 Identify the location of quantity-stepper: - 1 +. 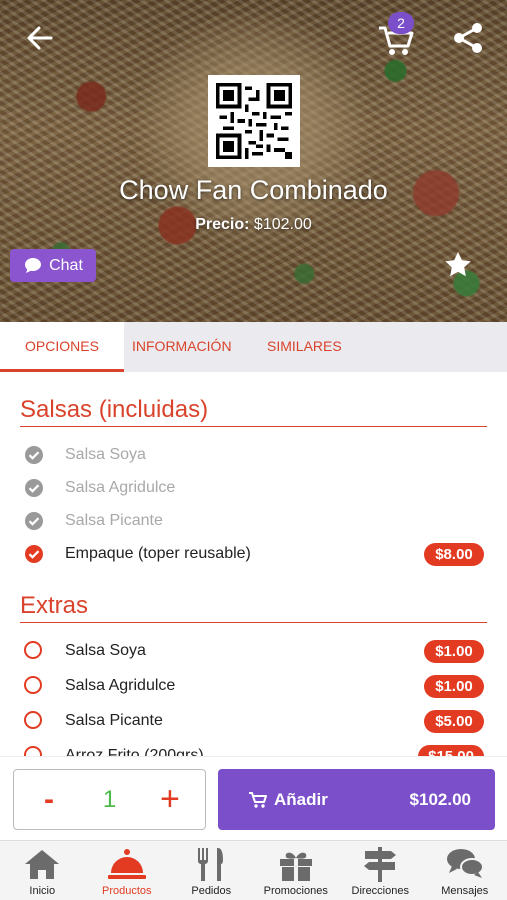
(109, 799).